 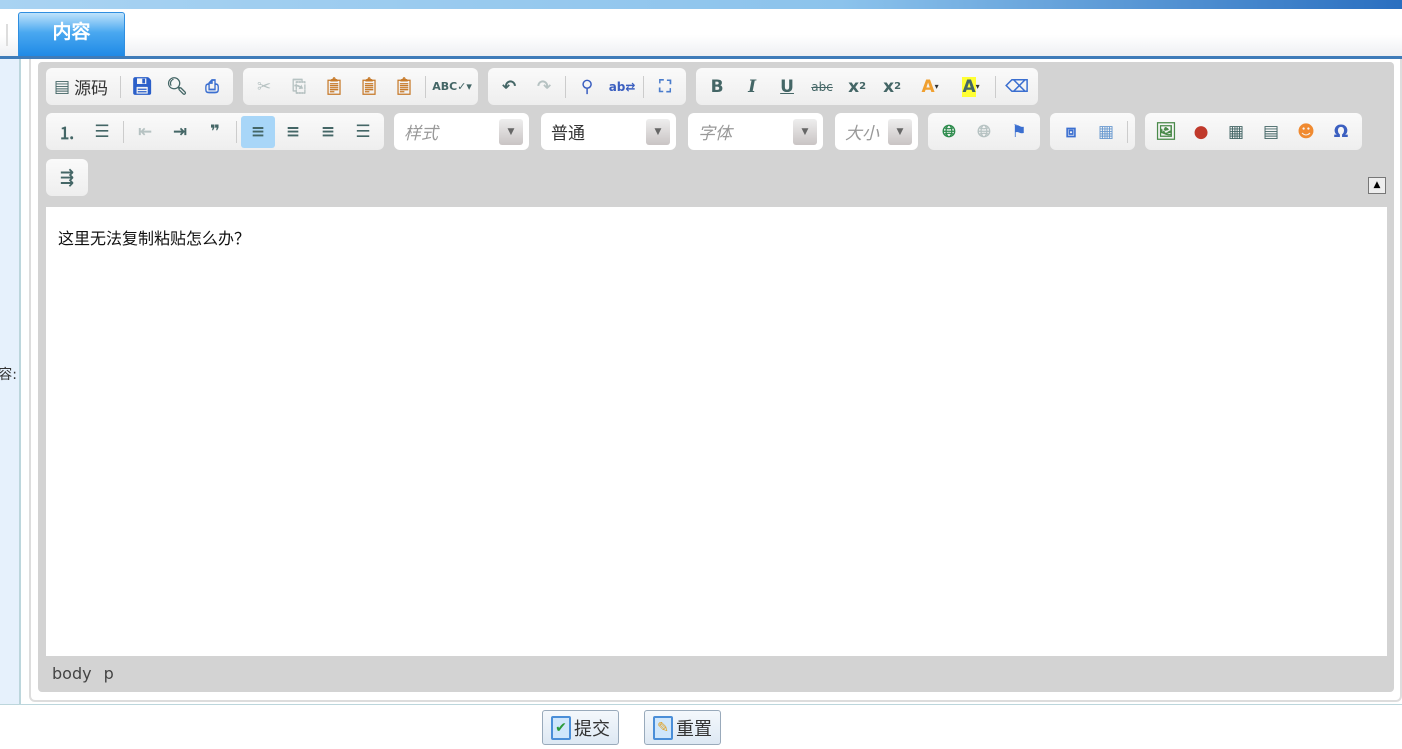 What do you see at coordinates (177, 87) in the screenshot?
I see `preview-icon: 🔍︎` at bounding box center [177, 87].